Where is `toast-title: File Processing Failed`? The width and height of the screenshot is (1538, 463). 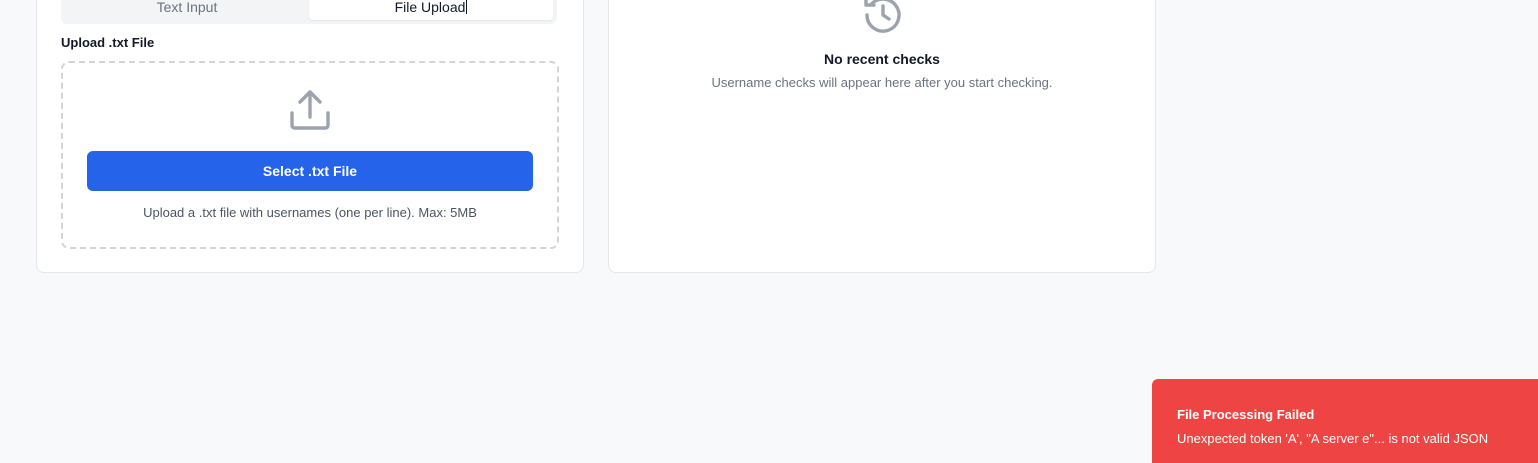 toast-title: File Processing Failed is located at coordinates (1246, 414).